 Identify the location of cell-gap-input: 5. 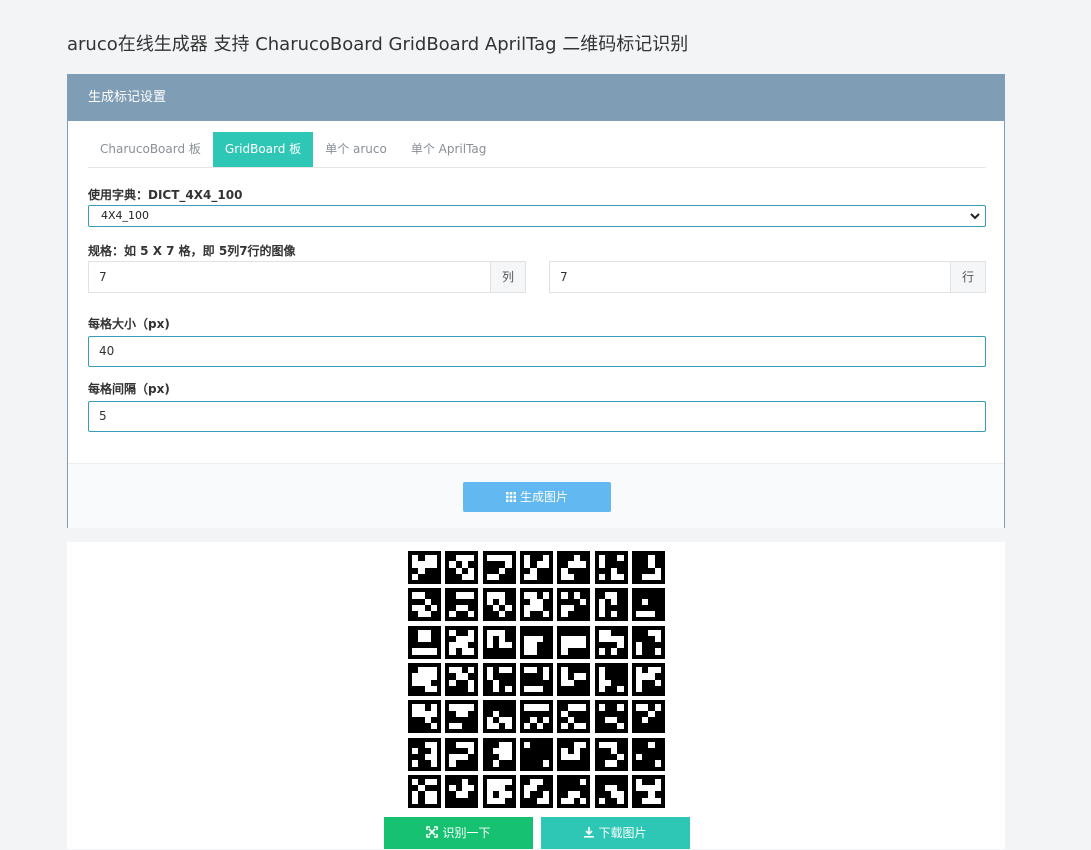
(537, 416).